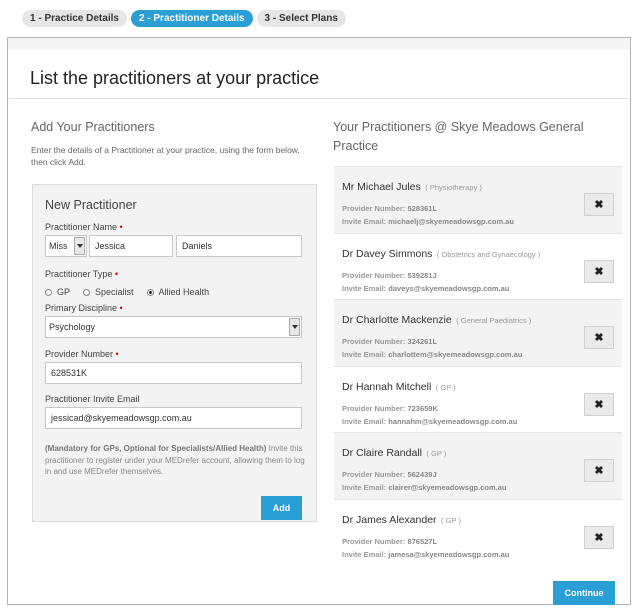 Image resolution: width=637 pixels, height=611 pixels. I want to click on continue-button: Continue, so click(584, 593).